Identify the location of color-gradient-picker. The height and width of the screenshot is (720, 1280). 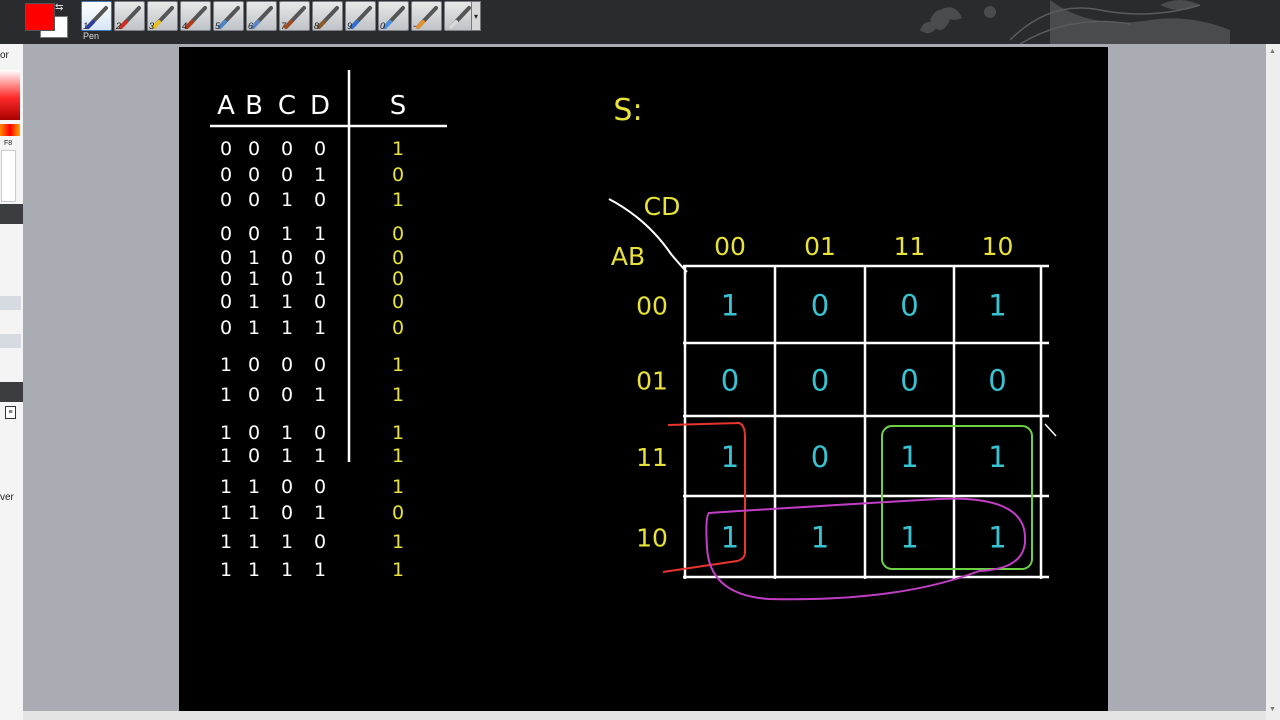
(10, 95).